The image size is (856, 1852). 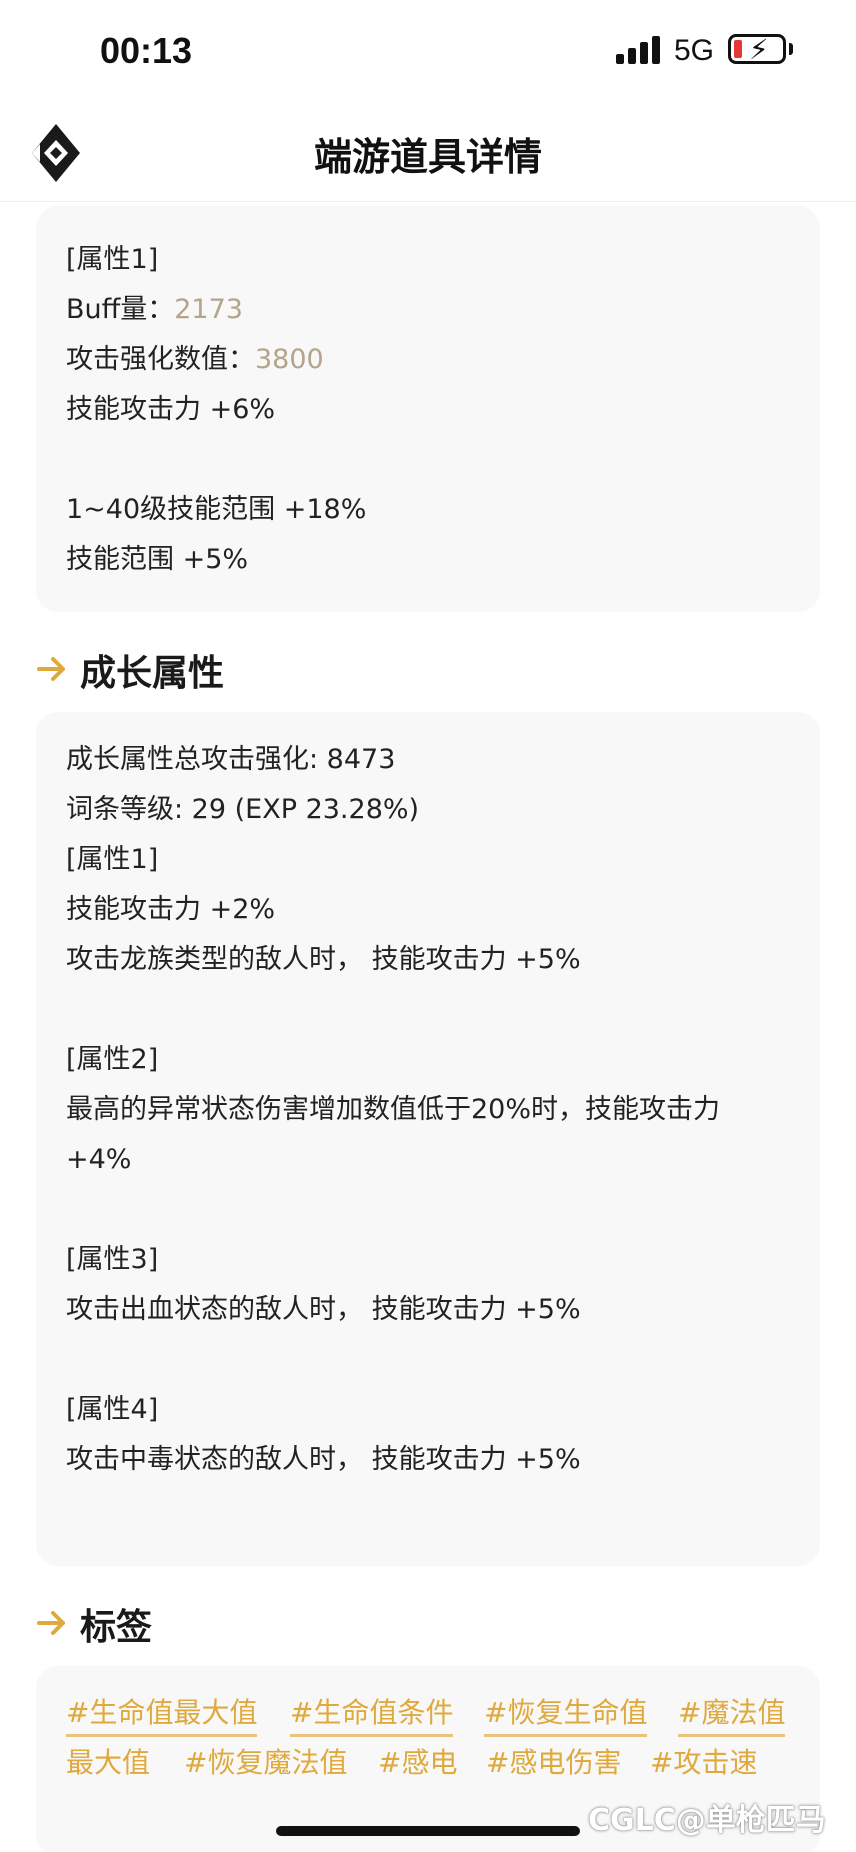 I want to click on attr-line: Buff量：2173, so click(x=154, y=309).